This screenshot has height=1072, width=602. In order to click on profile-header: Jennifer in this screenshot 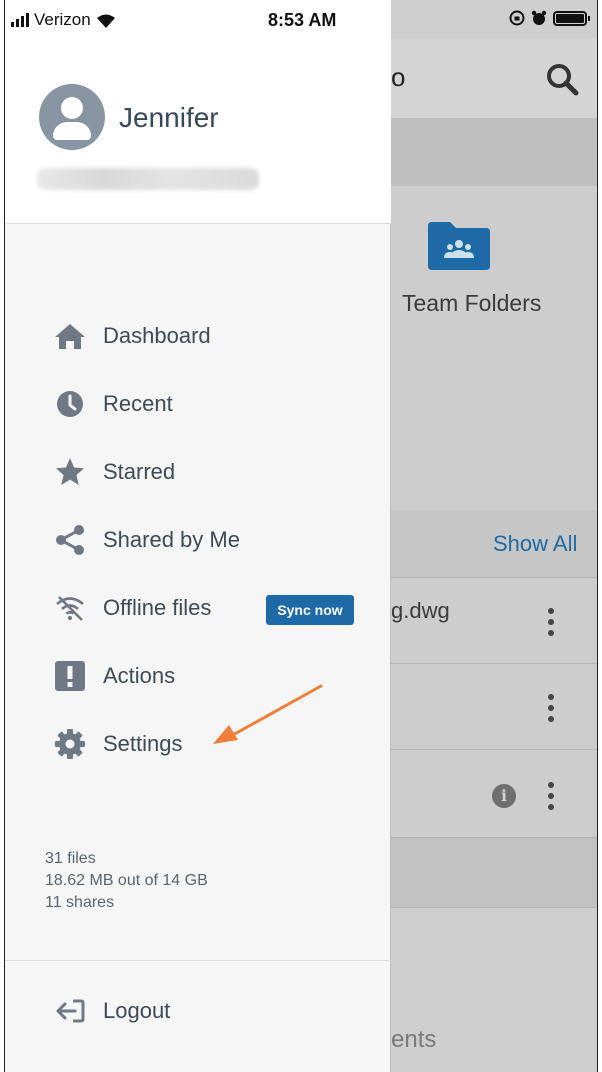, I will do `click(198, 132)`.